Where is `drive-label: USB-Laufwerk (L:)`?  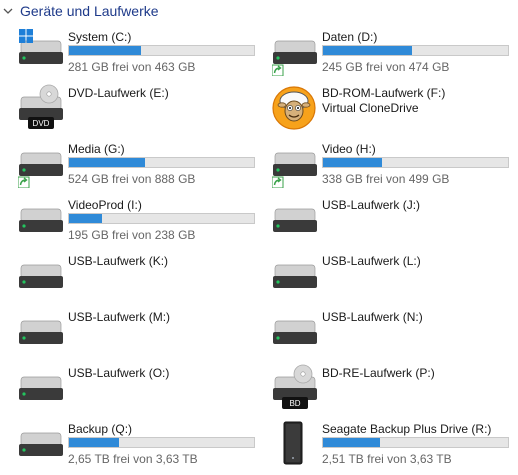 drive-label: USB-Laufwerk (L:) is located at coordinates (371, 261).